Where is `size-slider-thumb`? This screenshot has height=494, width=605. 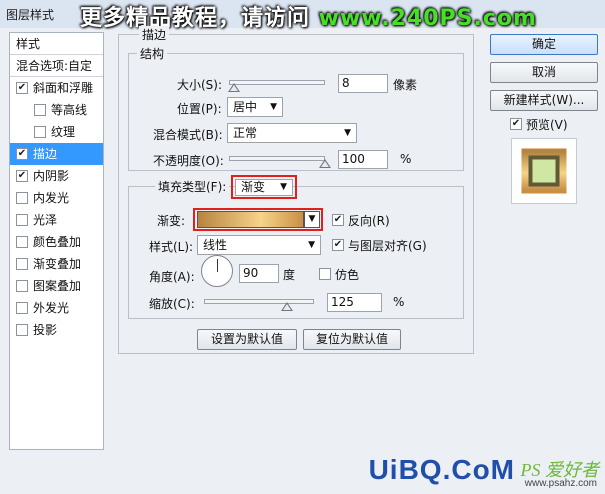 size-slider-thumb is located at coordinates (233, 87).